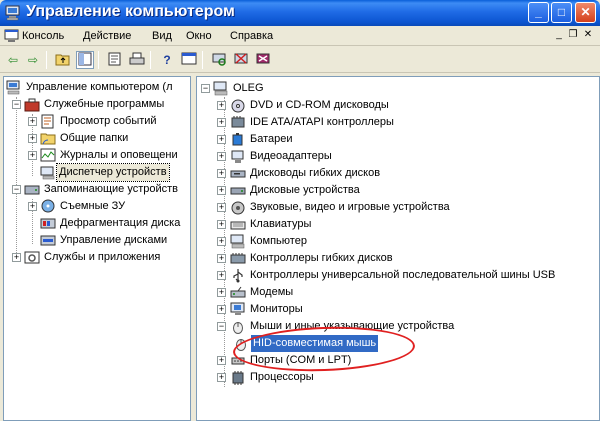  Describe the element at coordinates (263, 60) in the screenshot. I see `uninstall-device-icon` at that location.